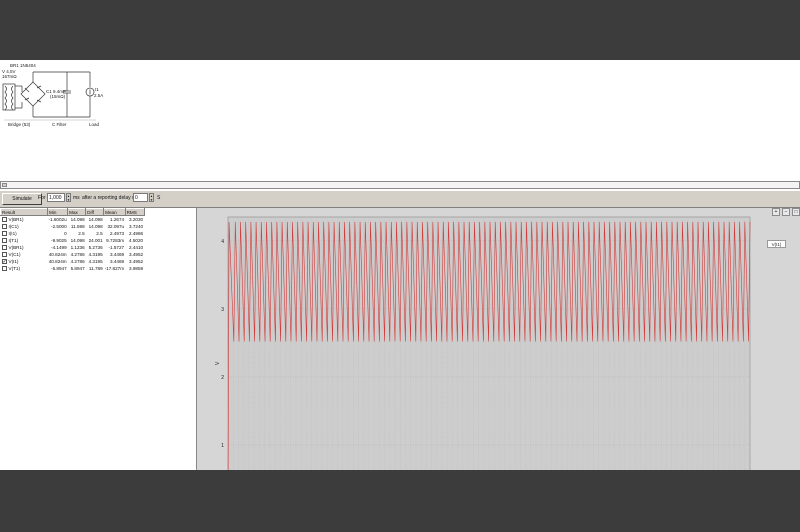 Image resolution: width=800 pixels, height=532 pixels. What do you see at coordinates (57, 219) in the screenshot?
I see `result-min-cell: -1.6002u` at bounding box center [57, 219].